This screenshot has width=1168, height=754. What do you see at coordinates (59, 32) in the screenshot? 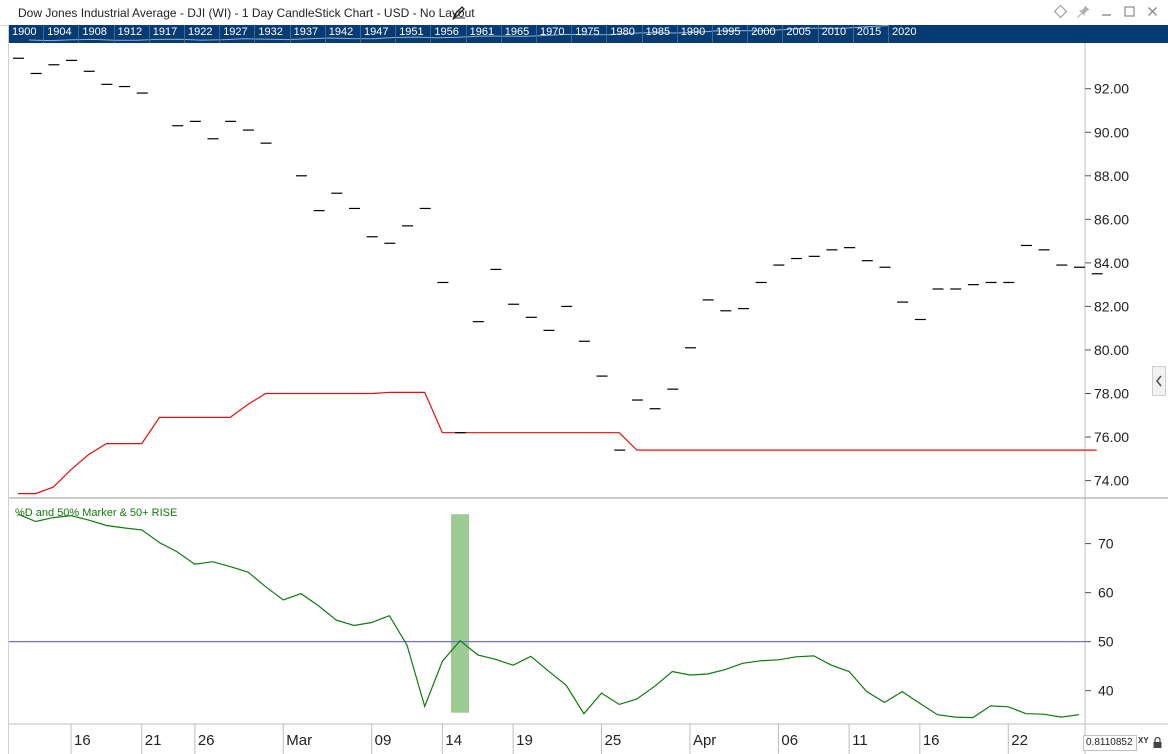
I see `year-link: 1904` at bounding box center [59, 32].